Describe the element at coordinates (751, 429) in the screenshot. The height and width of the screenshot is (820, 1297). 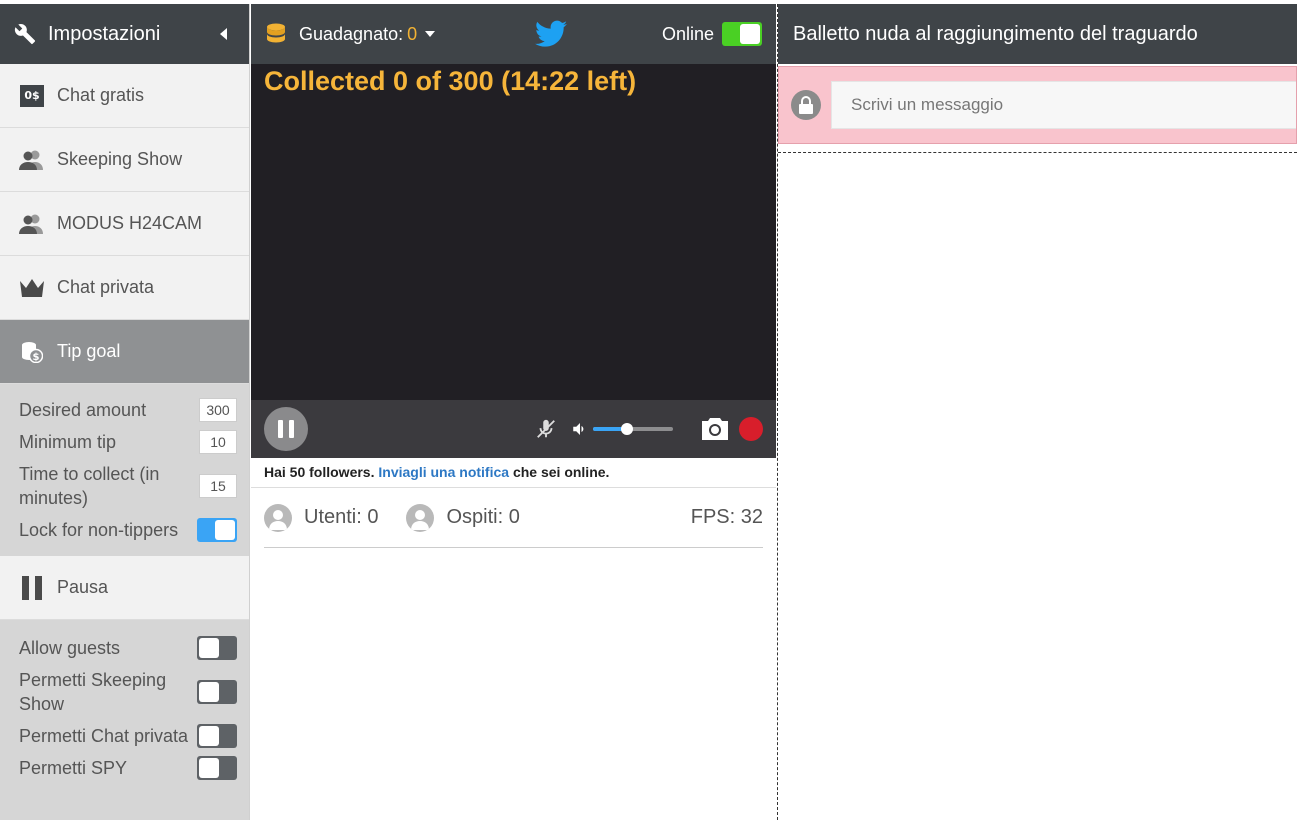
I see `record-button` at that location.